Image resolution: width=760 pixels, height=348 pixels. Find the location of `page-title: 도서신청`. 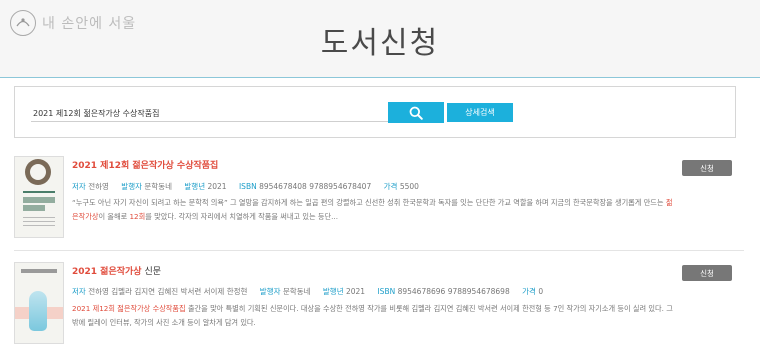

page-title: 도서신청 is located at coordinates (380, 43).